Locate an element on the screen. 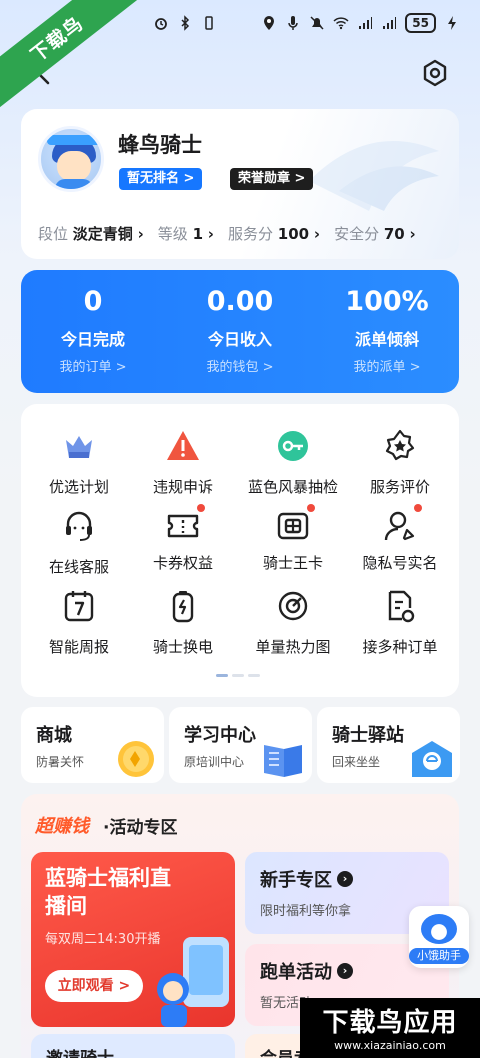  service-coupons: 卡券权益 is located at coordinates (183, 538).